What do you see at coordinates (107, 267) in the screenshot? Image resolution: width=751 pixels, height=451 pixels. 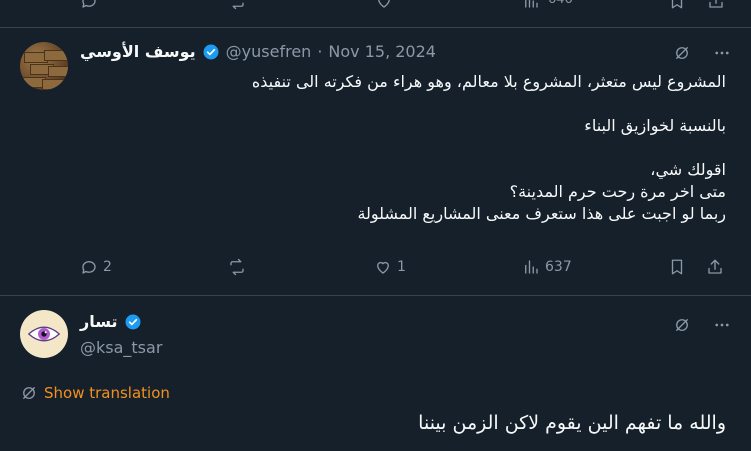 I see `reply-count: 2` at bounding box center [107, 267].